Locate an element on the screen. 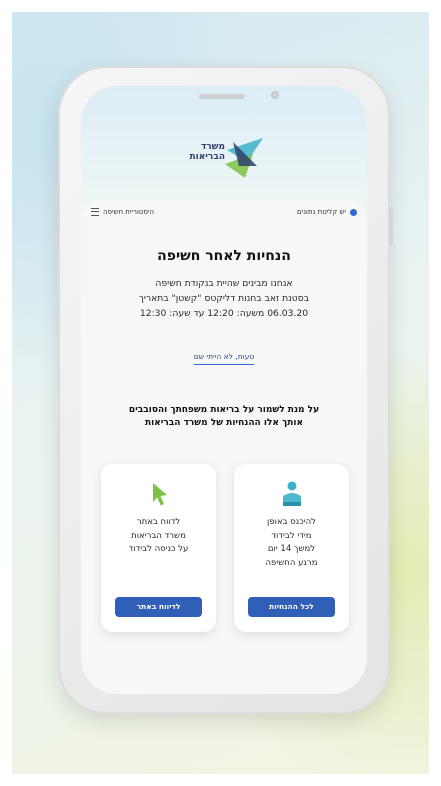 The width and height of the screenshot is (441, 786). report-on-site-button: לדיווח באתר is located at coordinates (158, 607).